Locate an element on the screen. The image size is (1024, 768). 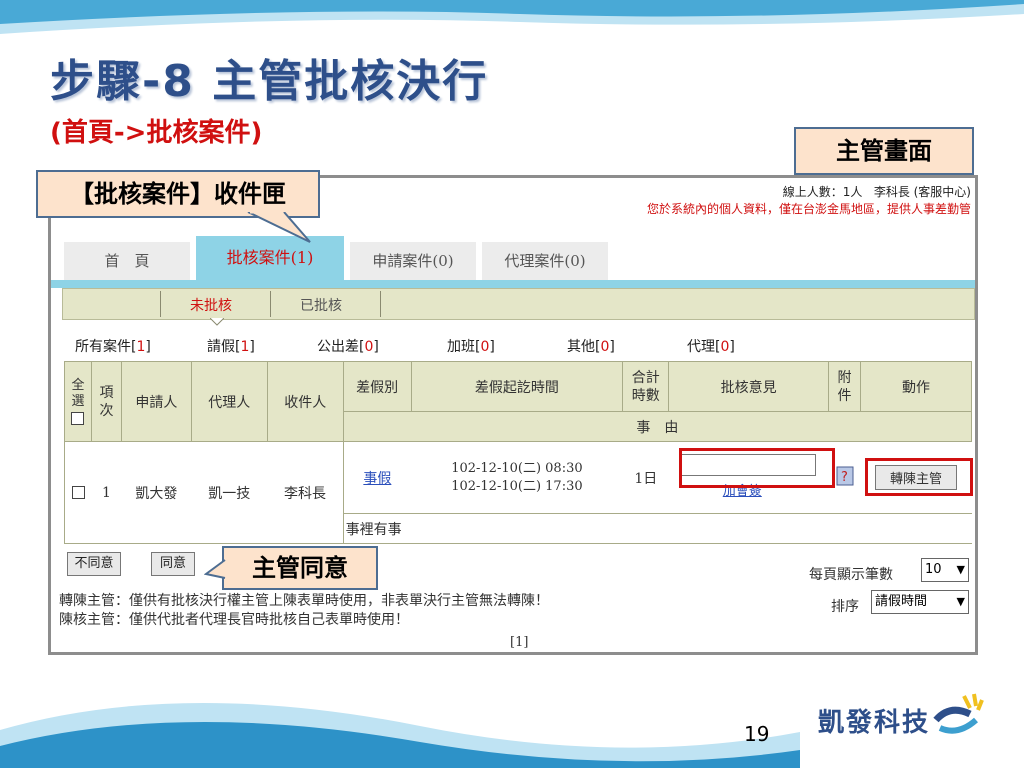
row-reason: 事裡有事 is located at coordinates (657, 528).